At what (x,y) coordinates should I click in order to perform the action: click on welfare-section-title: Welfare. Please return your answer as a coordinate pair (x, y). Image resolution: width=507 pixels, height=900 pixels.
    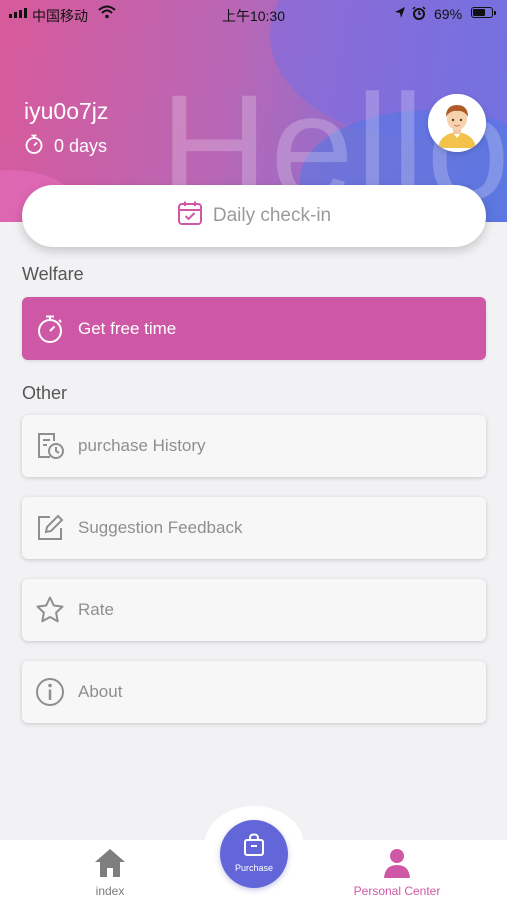
    Looking at the image, I should click on (53, 274).